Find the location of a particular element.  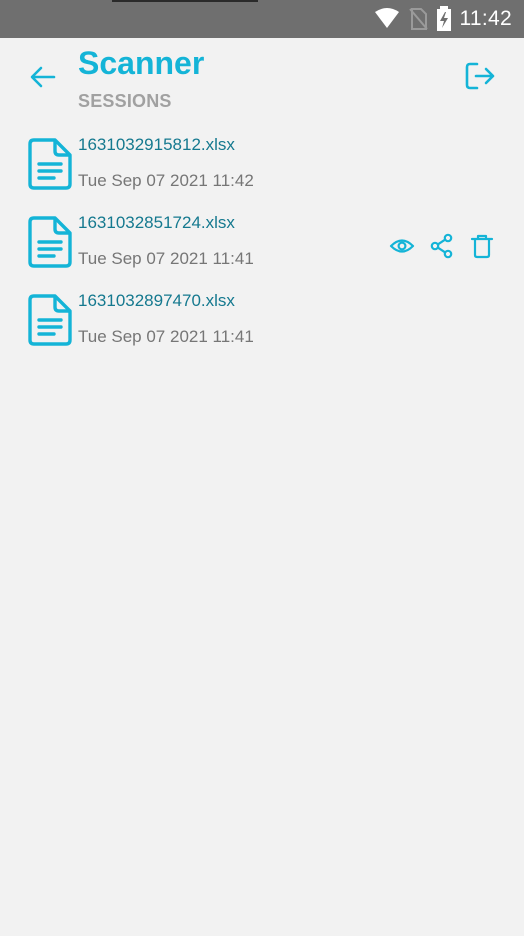

eye-icon is located at coordinates (402, 246).